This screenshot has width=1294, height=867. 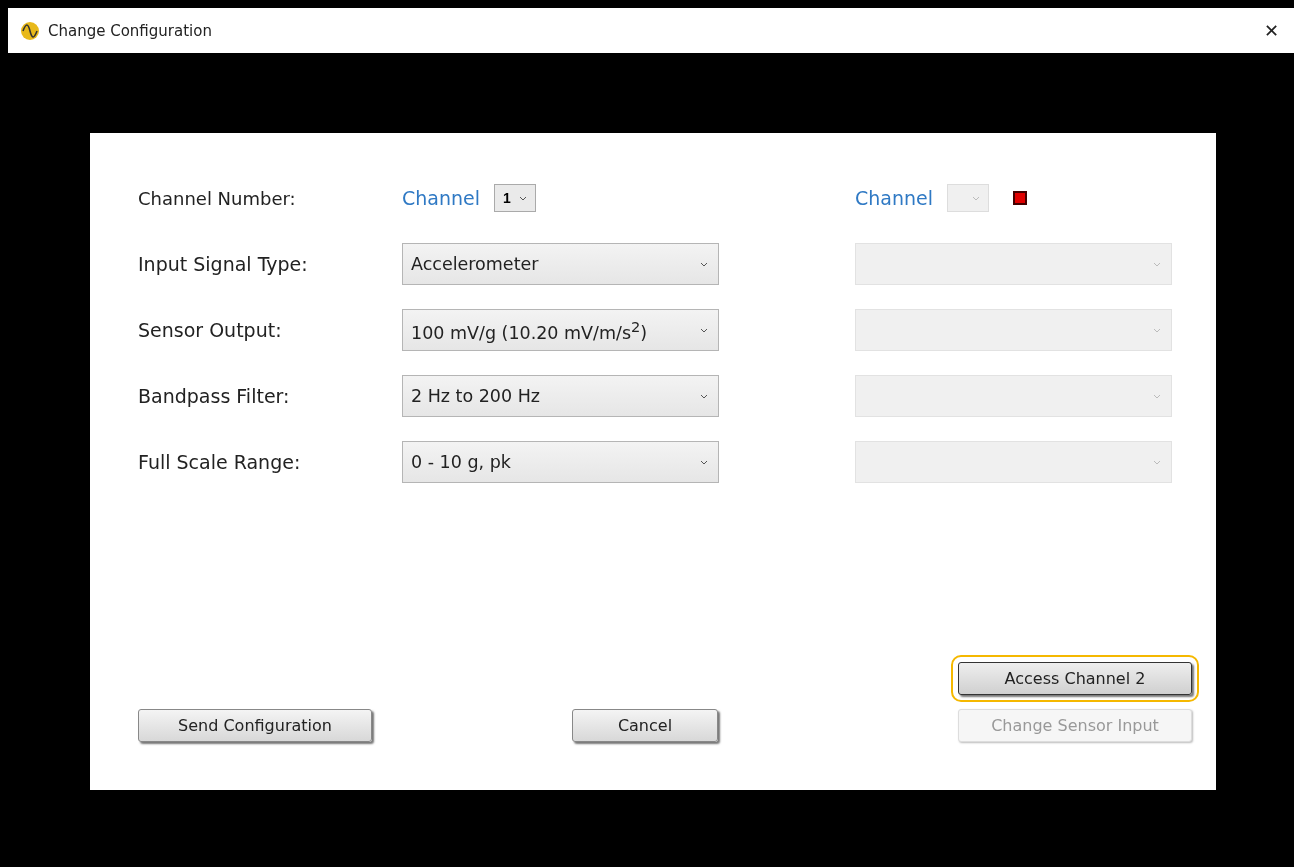 I want to click on send-configuration-button: Send Configuration, so click(x=255, y=725).